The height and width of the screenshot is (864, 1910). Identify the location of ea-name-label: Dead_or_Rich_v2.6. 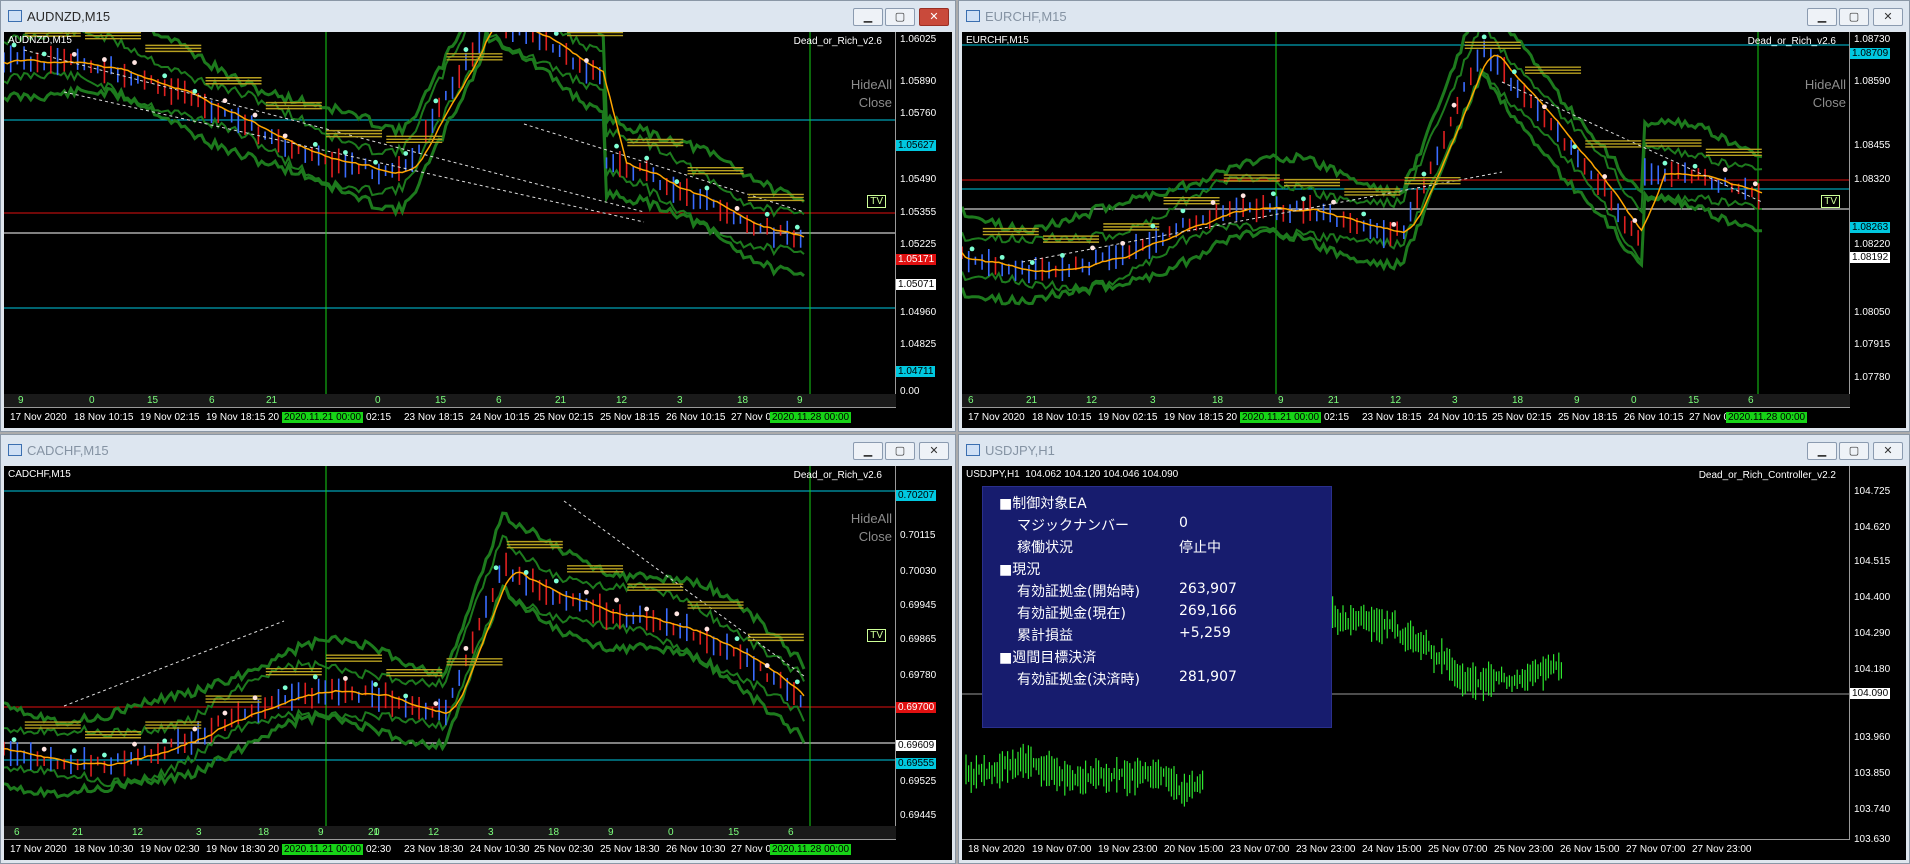
(837, 475).